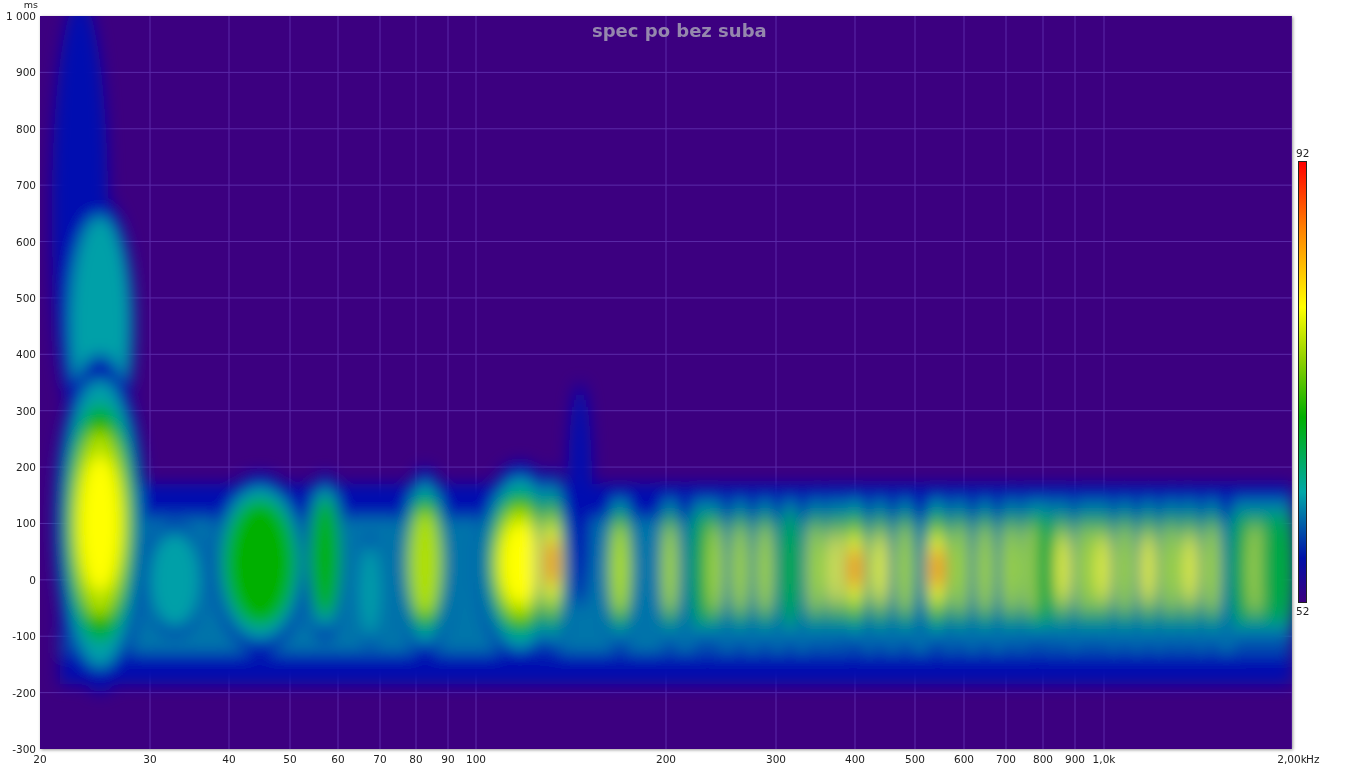 The image size is (1360, 771). What do you see at coordinates (25, 467) in the screenshot?
I see `y-tick-label: 200` at bounding box center [25, 467].